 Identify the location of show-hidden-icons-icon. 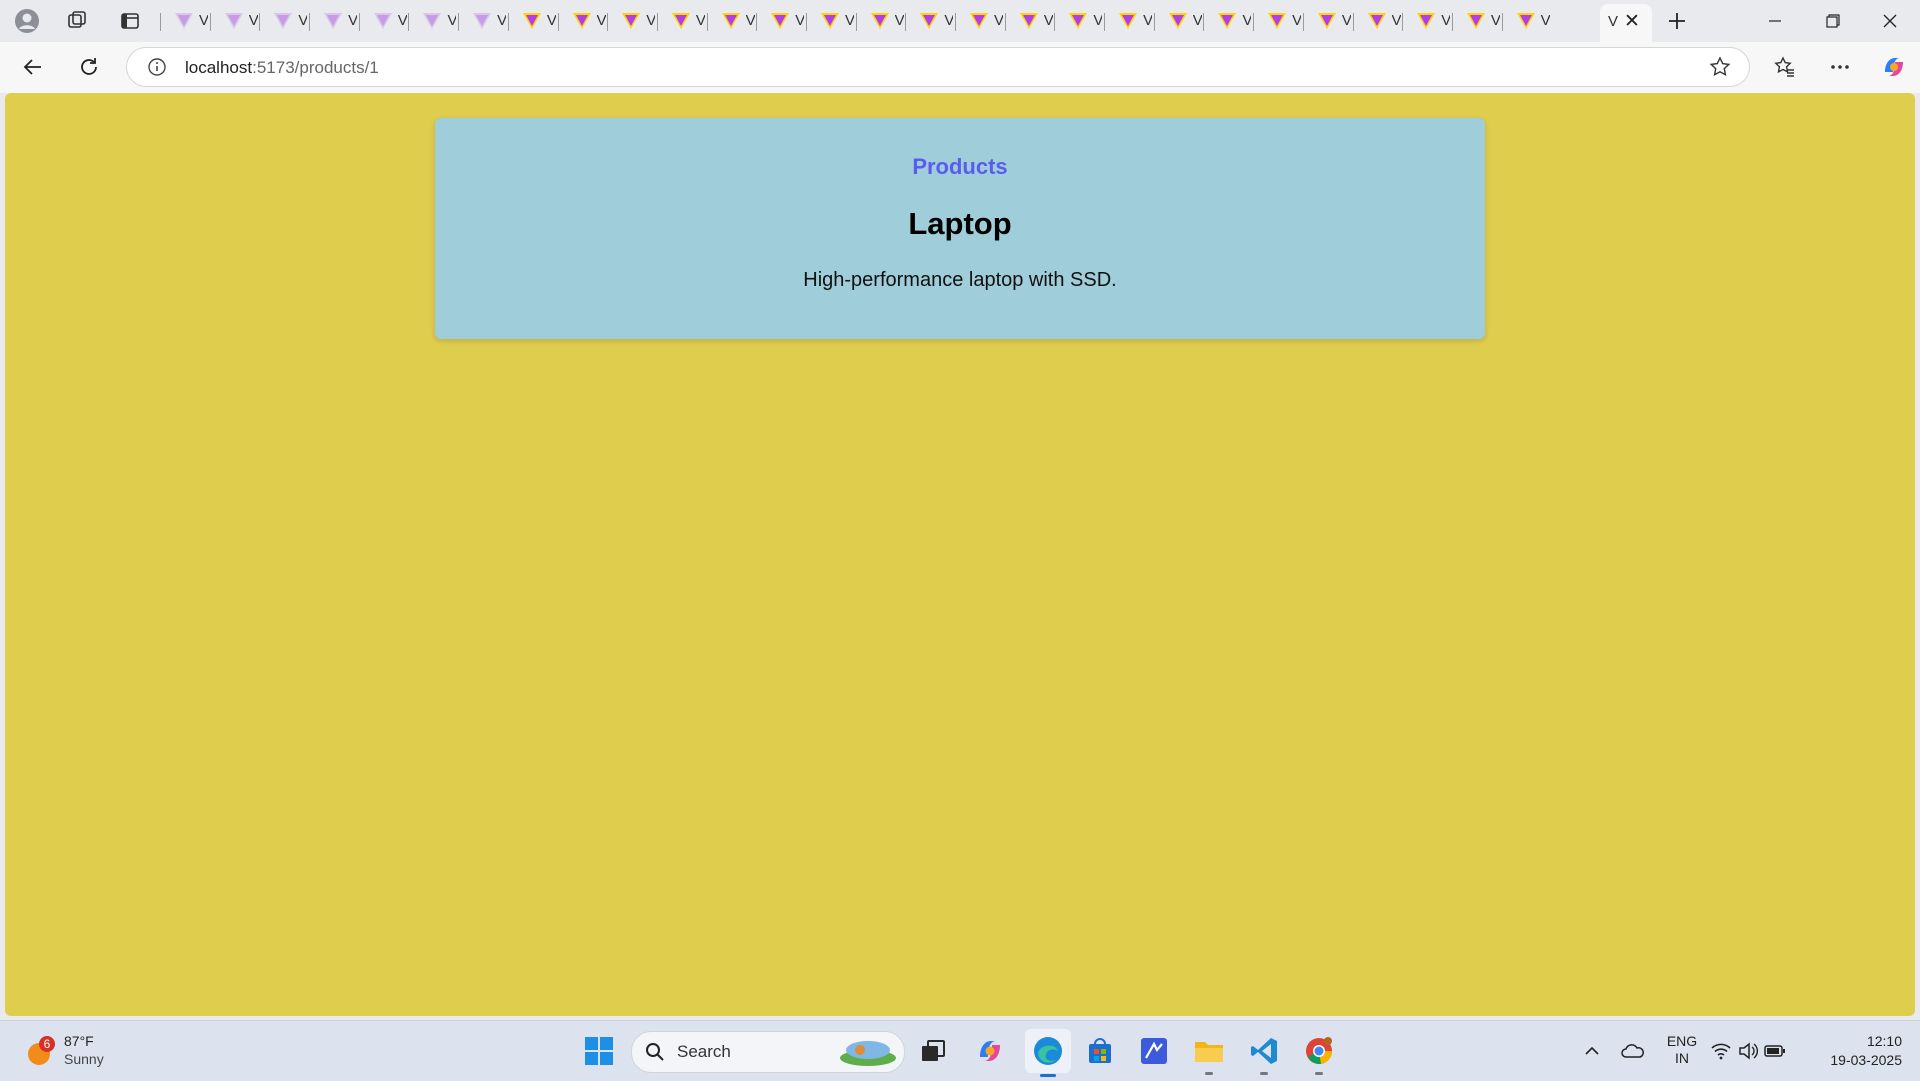
(1592, 1051).